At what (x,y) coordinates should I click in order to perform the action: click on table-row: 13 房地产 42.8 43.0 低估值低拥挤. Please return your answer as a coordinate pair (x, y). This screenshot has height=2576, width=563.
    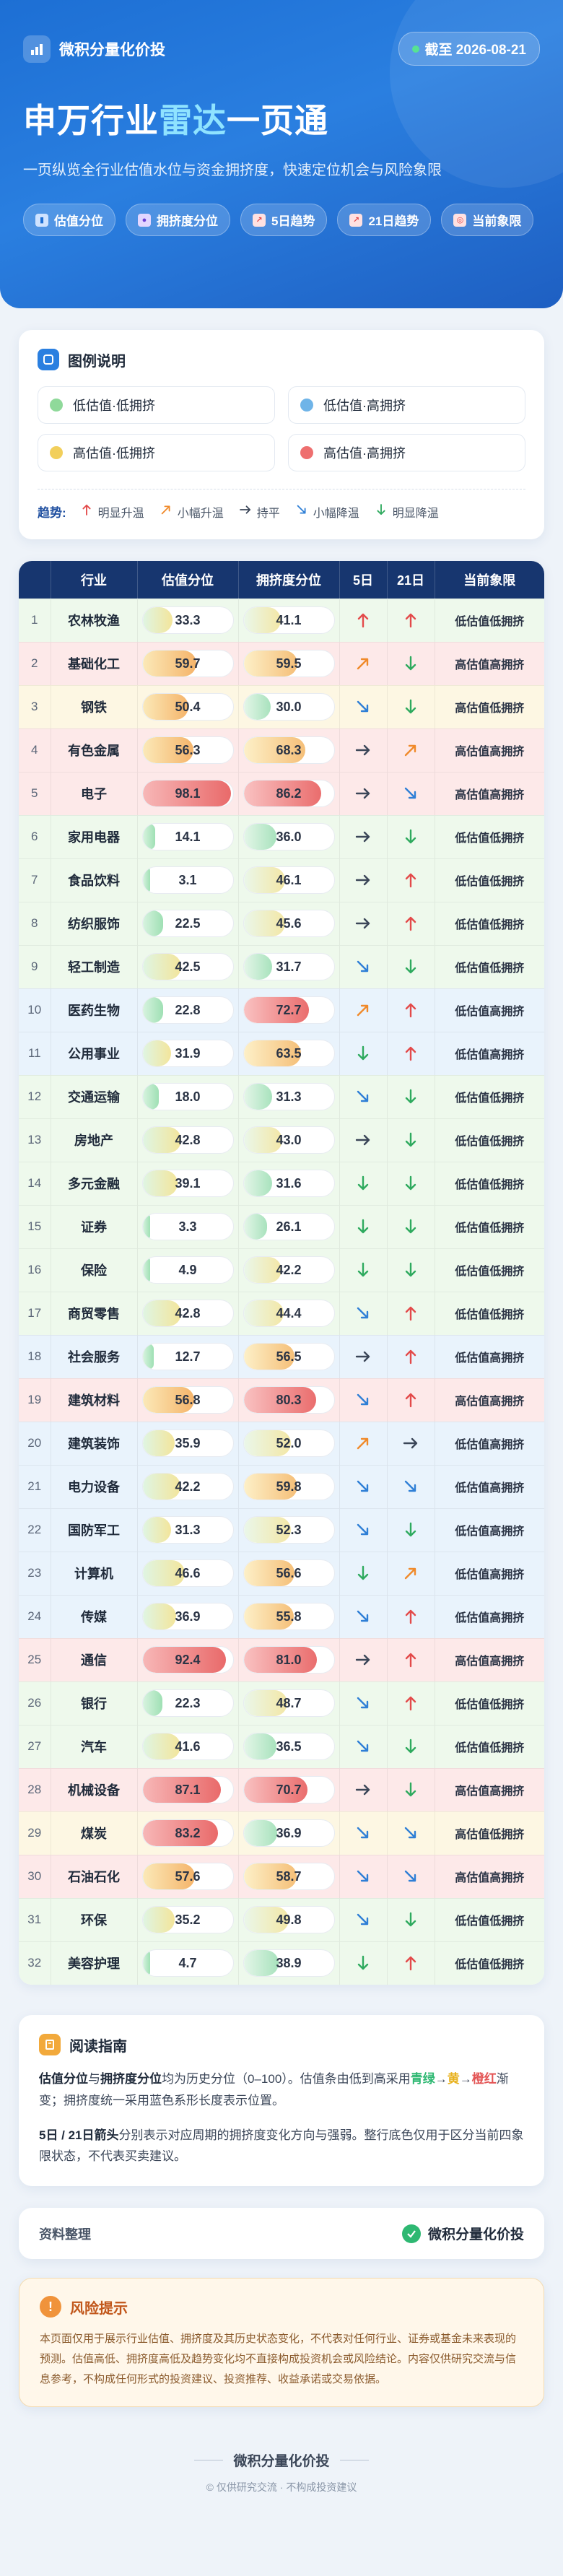
    Looking at the image, I should click on (281, 1140).